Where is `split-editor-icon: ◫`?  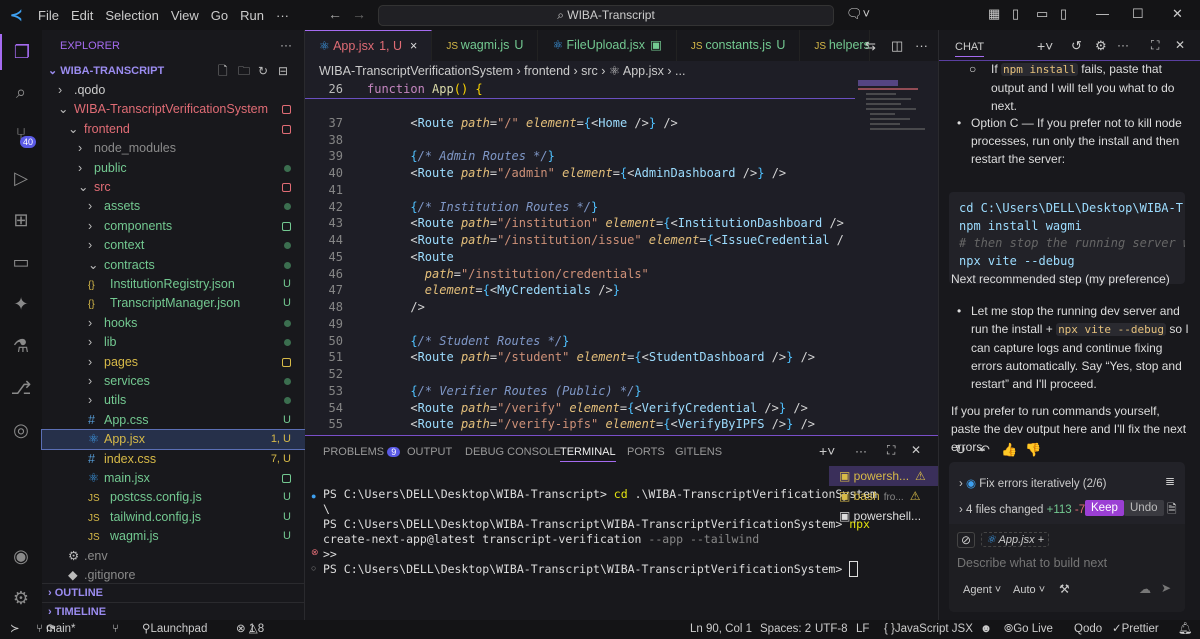 split-editor-icon: ◫ is located at coordinates (897, 46).